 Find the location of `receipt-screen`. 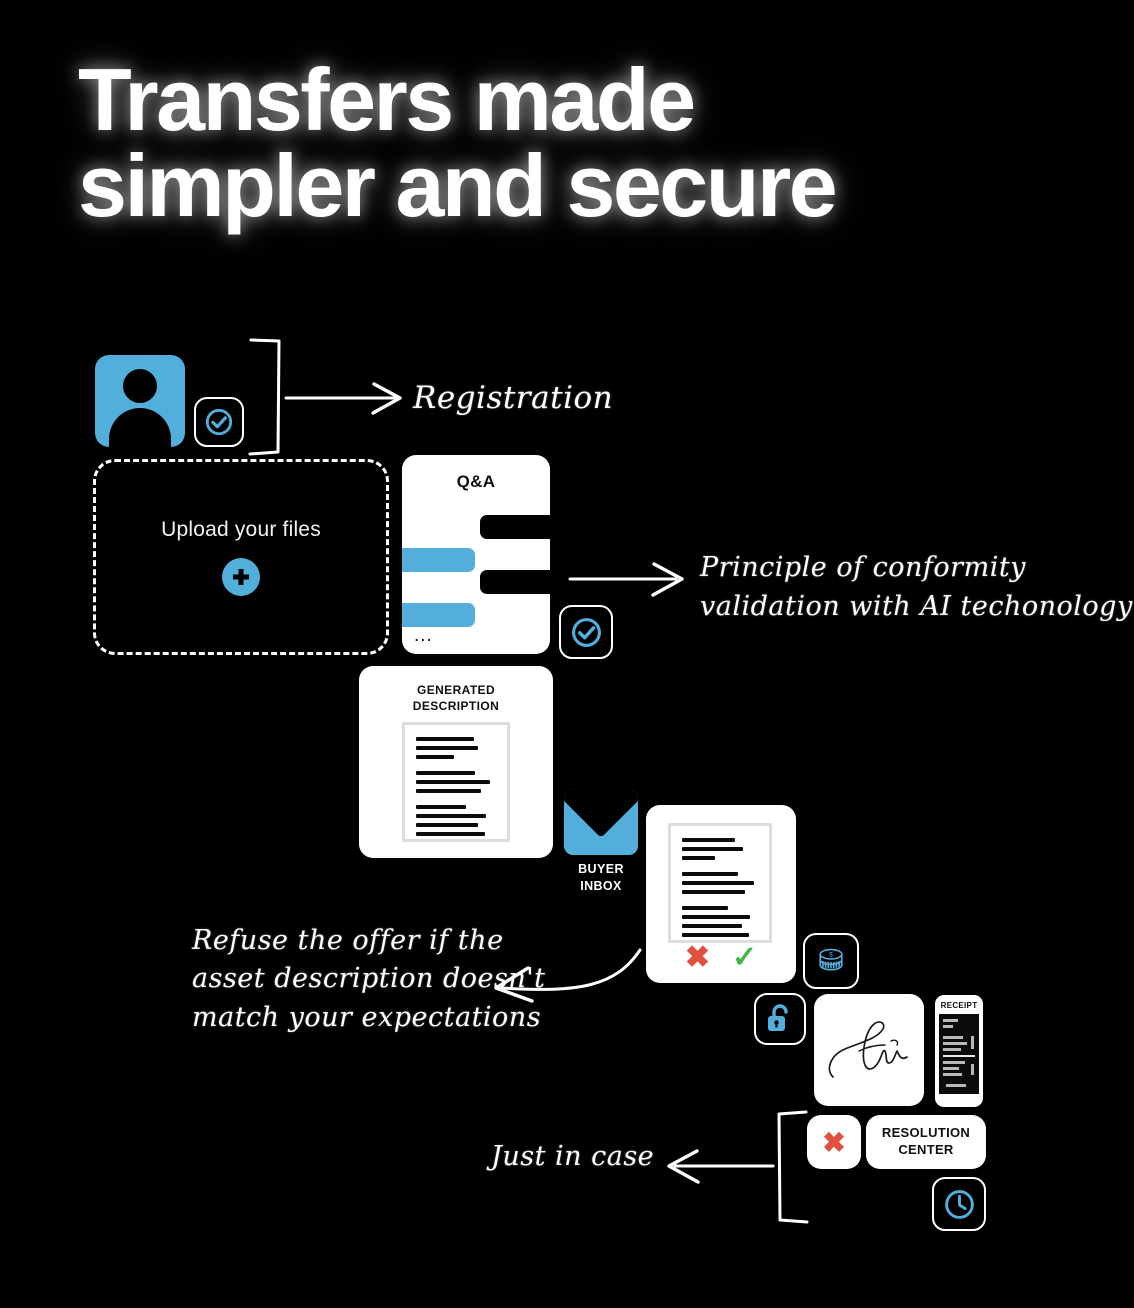

receipt-screen is located at coordinates (959, 1054).